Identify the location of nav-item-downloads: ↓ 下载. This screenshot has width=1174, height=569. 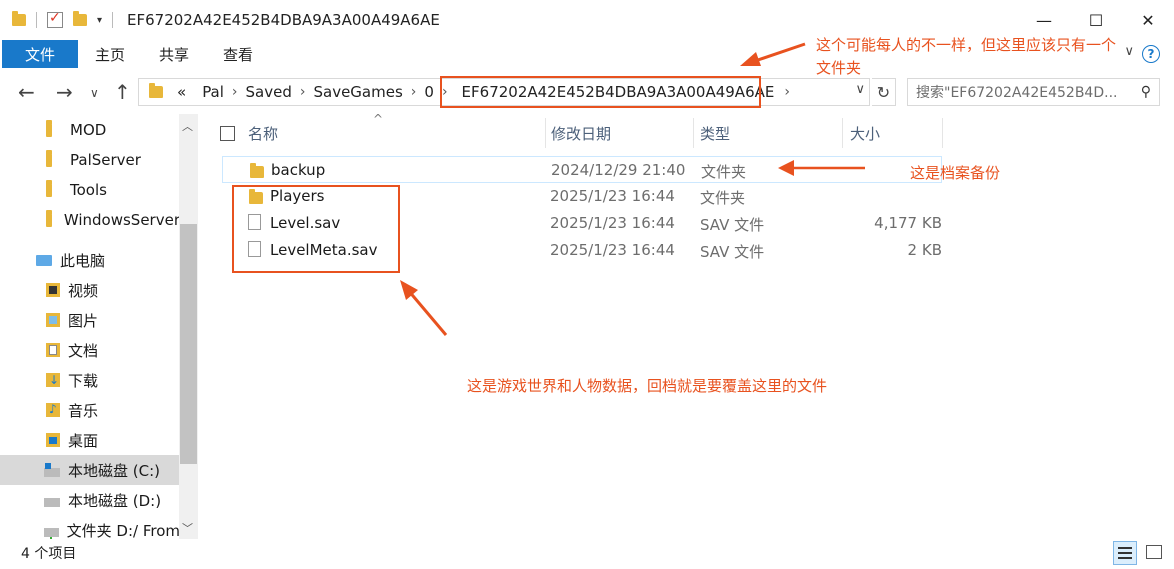
(90, 380).